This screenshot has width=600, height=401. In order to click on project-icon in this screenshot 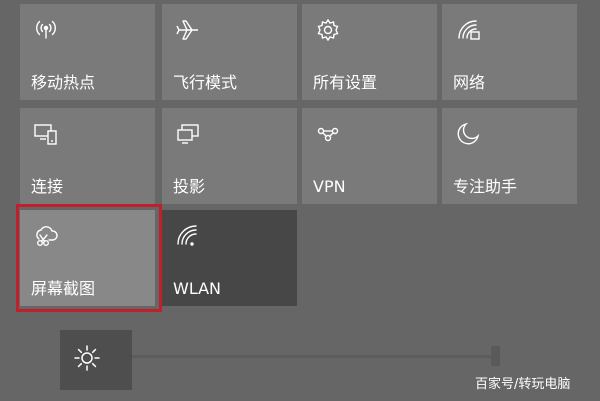, I will do `click(188, 134)`.